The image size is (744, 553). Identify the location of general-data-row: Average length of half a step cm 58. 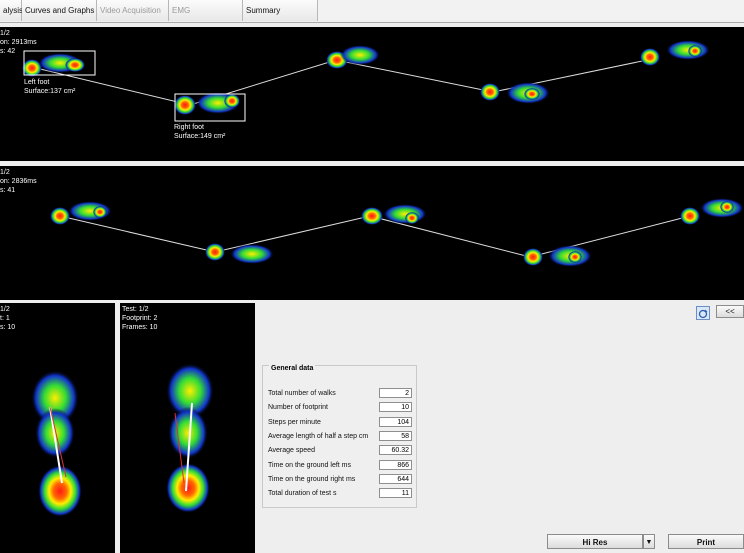
(340, 437).